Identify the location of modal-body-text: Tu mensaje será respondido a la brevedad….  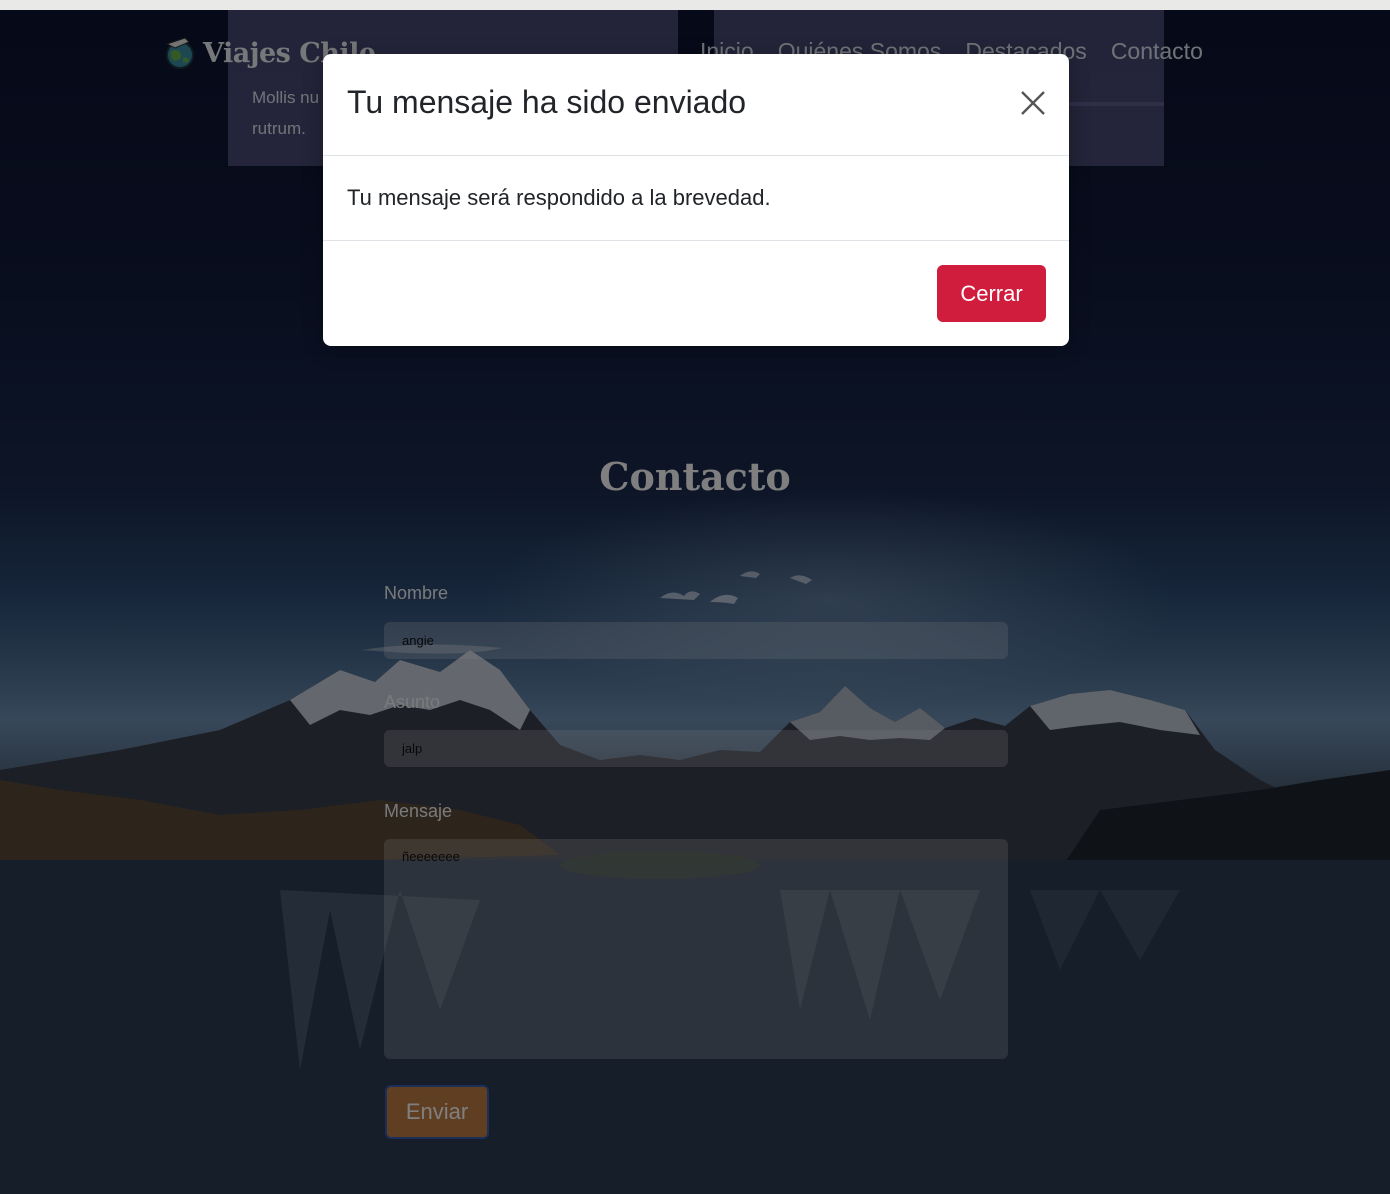
(559, 197).